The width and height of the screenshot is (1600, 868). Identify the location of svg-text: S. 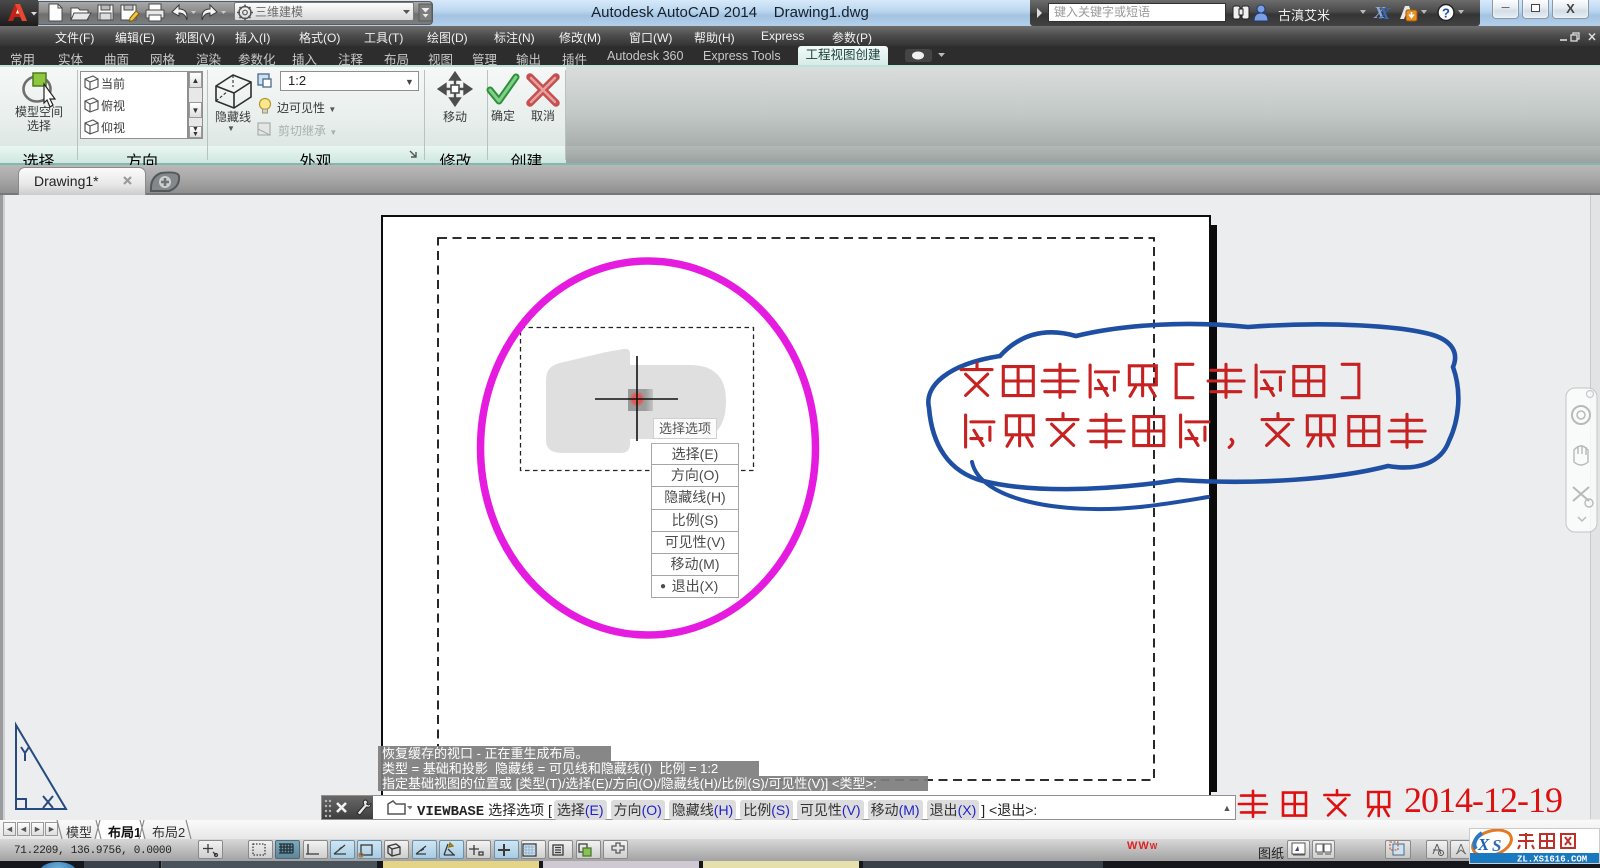
(1496, 845).